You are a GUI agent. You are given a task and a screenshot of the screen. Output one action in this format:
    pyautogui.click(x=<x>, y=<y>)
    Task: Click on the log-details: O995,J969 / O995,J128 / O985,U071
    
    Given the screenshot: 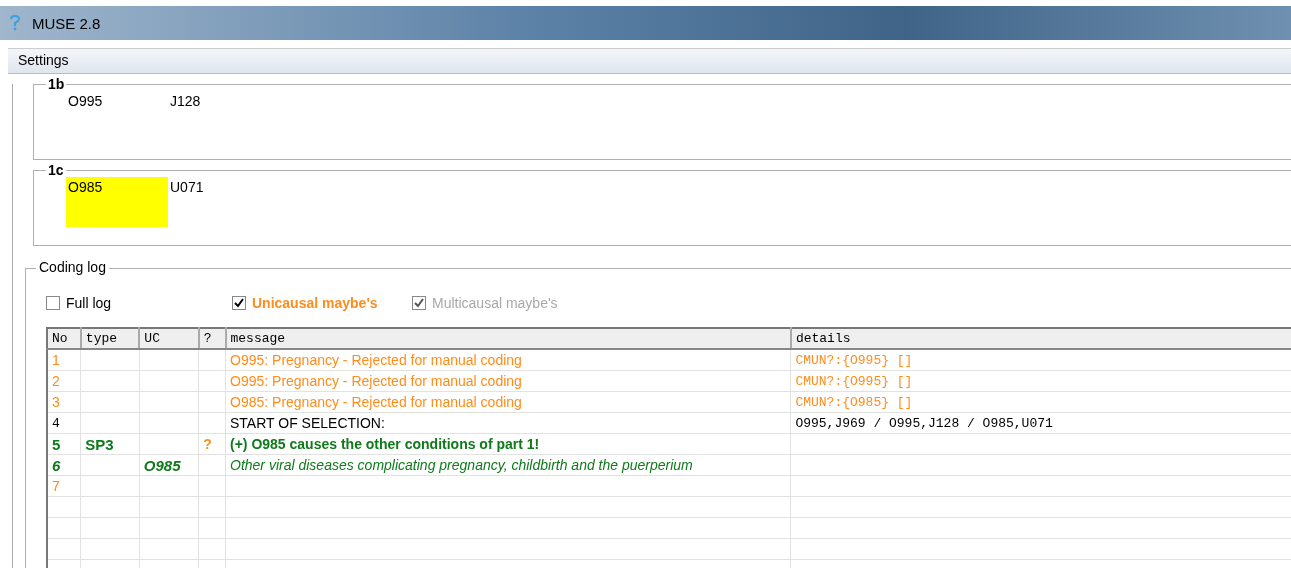 What is the action you would take?
    pyautogui.click(x=924, y=423)
    